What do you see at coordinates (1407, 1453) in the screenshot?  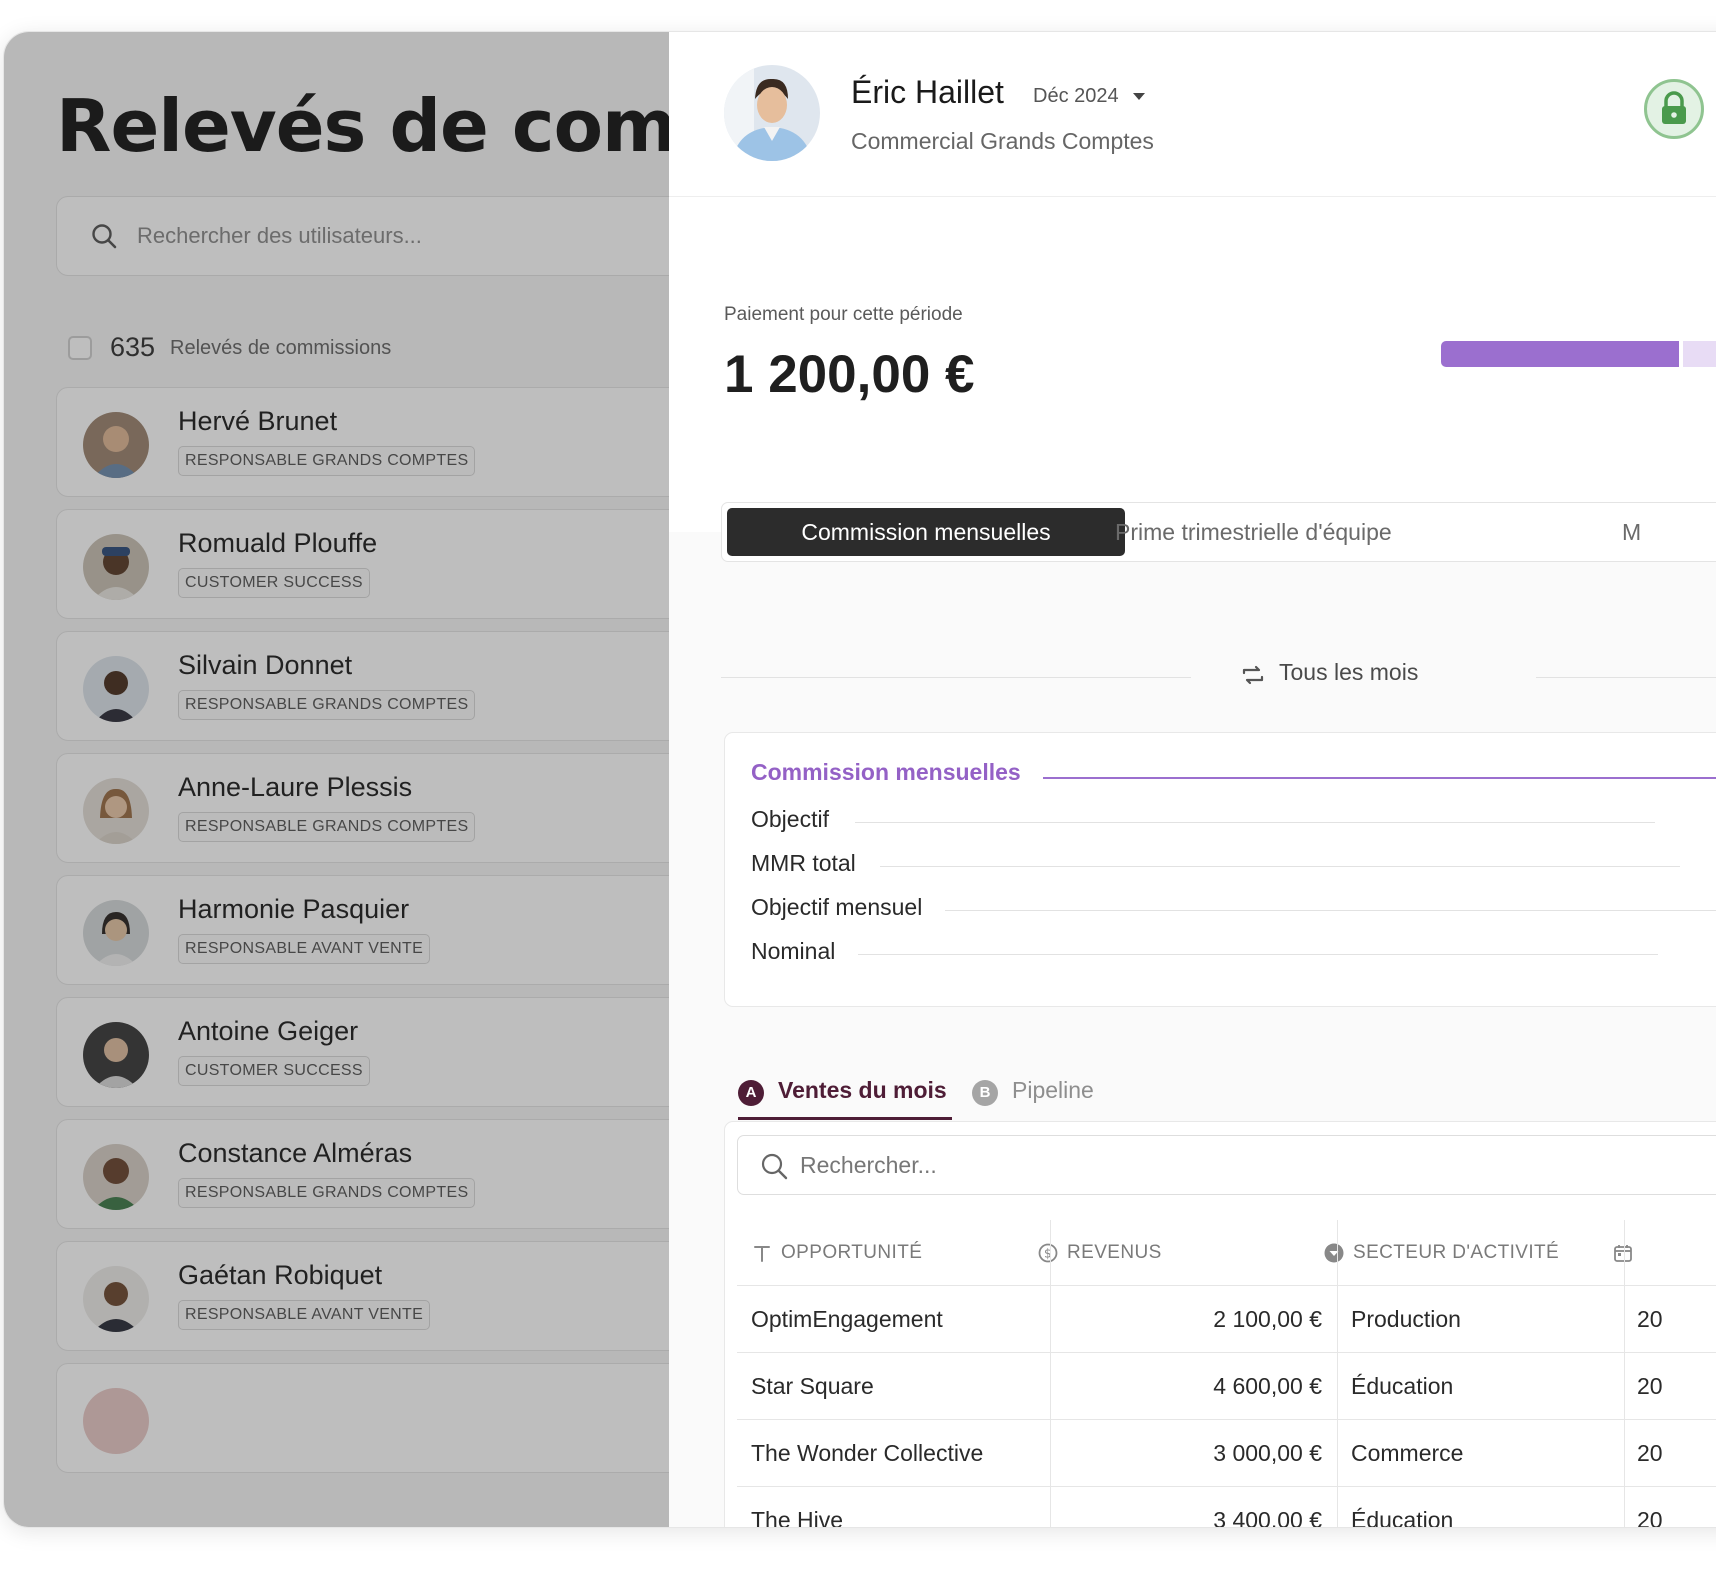 I see `cell-sector: Commerce` at bounding box center [1407, 1453].